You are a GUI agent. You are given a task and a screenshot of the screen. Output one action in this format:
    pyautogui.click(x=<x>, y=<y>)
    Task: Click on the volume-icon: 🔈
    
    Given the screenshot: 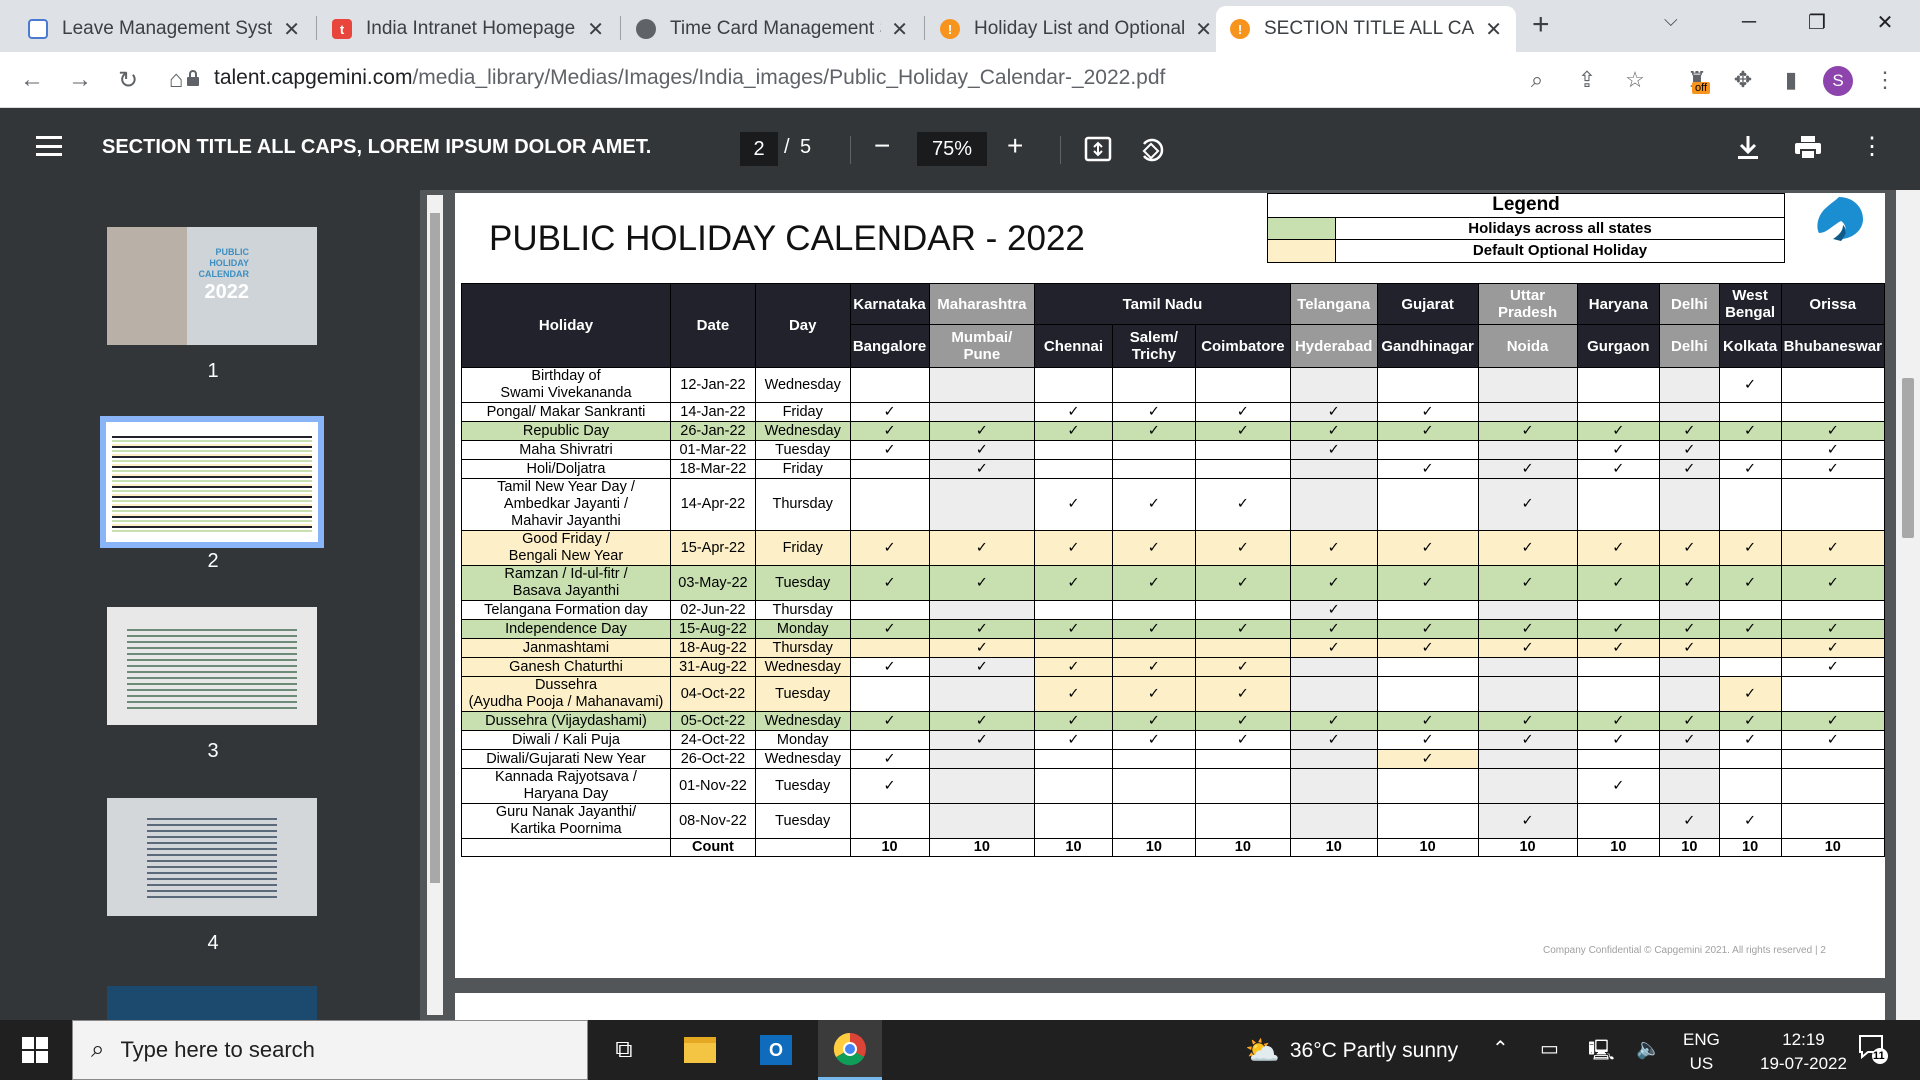 What is the action you would take?
    pyautogui.click(x=1648, y=1048)
    